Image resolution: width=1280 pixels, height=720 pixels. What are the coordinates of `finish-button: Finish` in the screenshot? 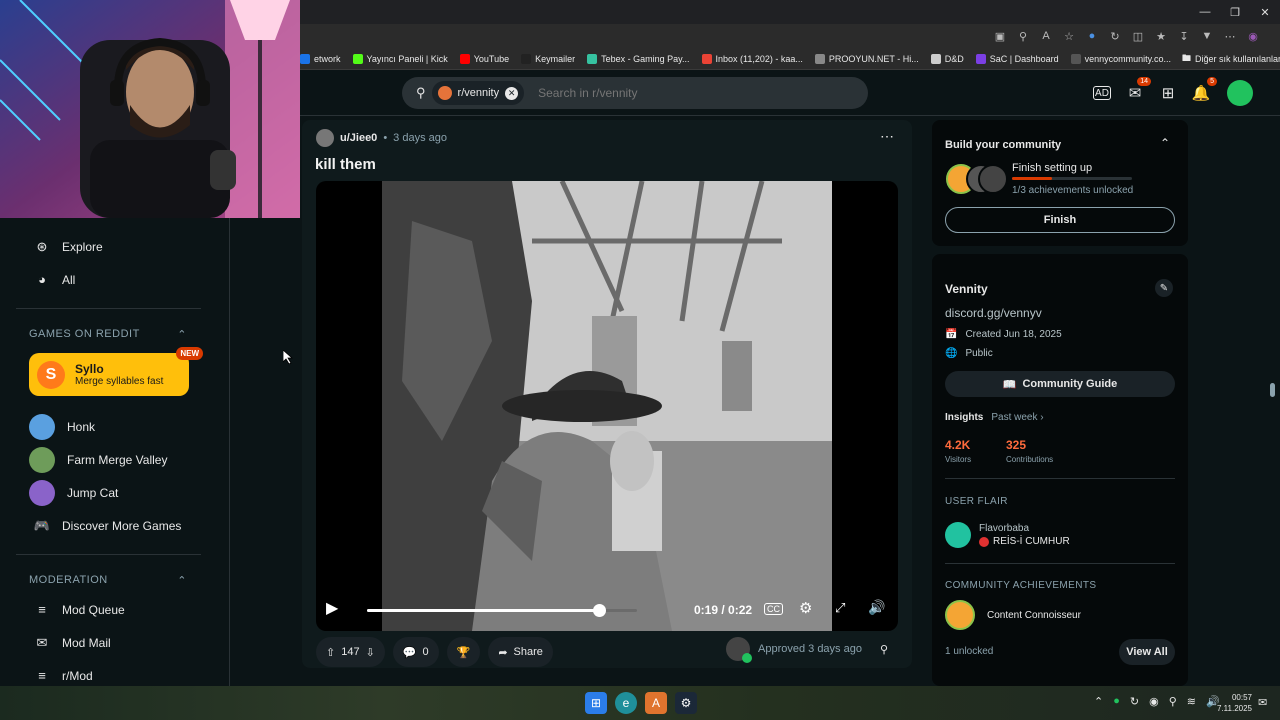 It's located at (1060, 220).